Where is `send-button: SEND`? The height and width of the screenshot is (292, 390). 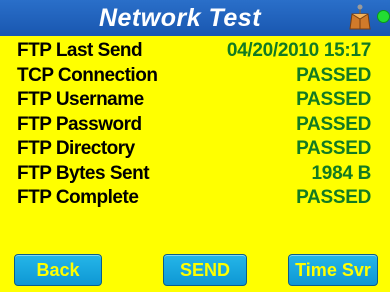
send-button: SEND is located at coordinates (205, 270).